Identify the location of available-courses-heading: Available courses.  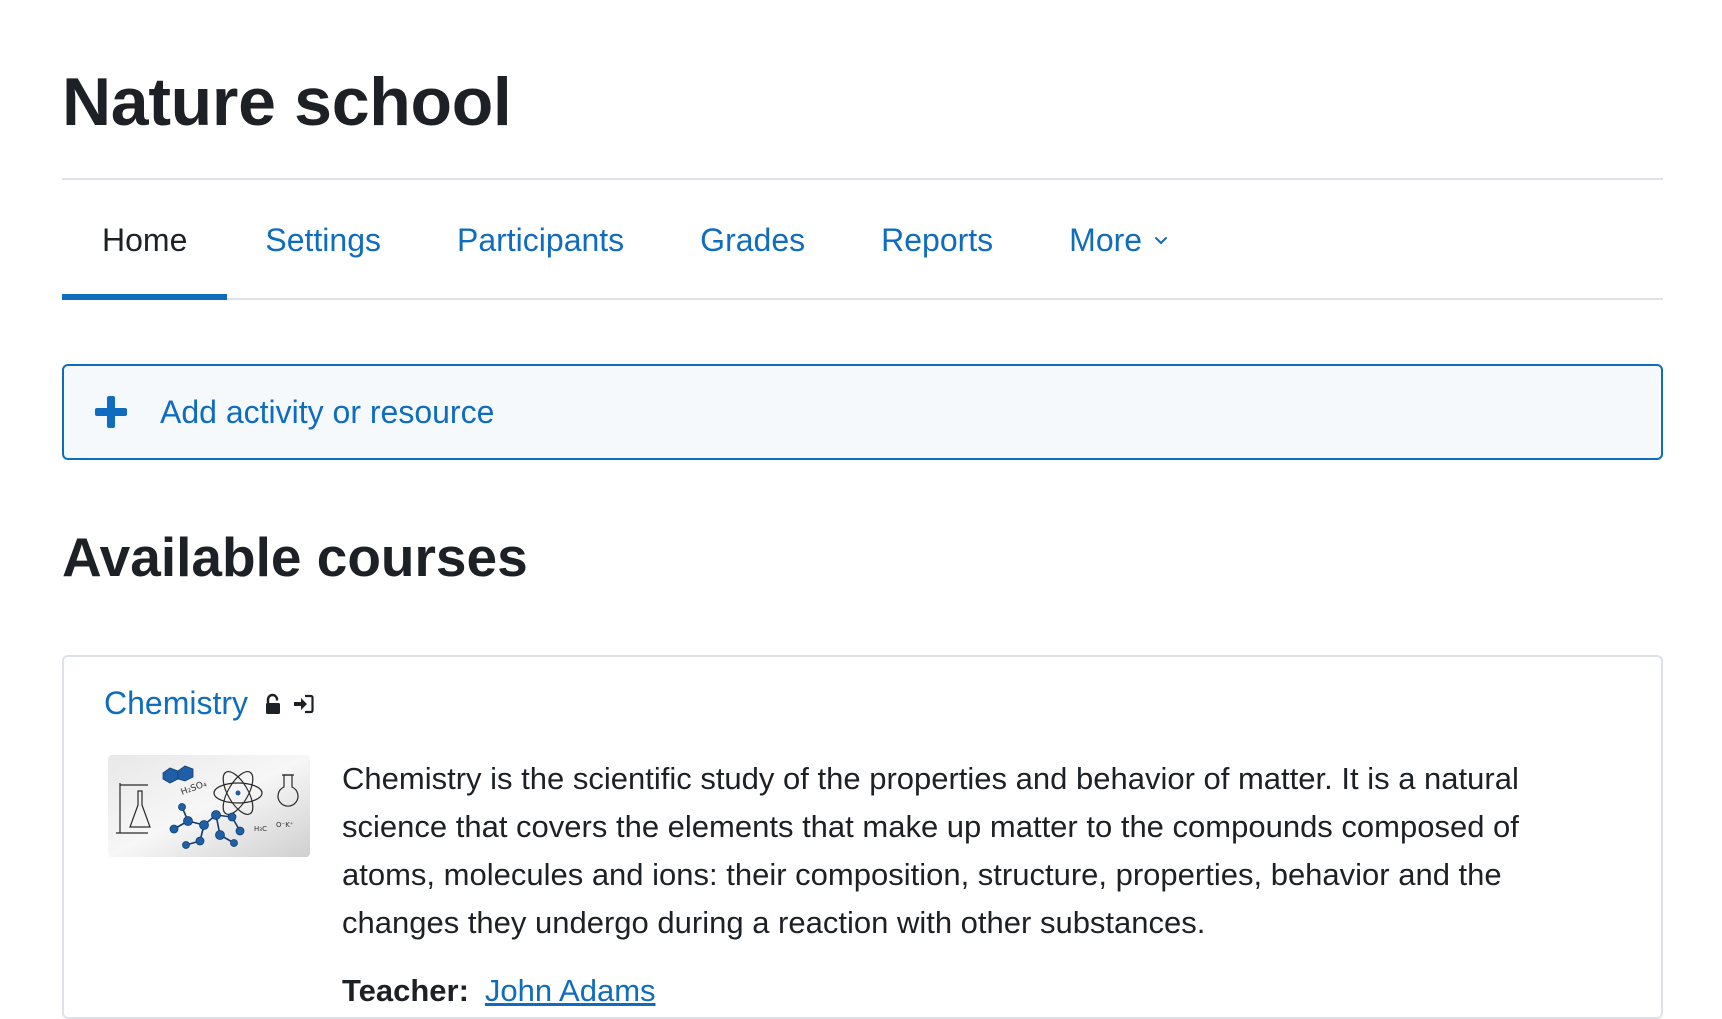
(295, 557).